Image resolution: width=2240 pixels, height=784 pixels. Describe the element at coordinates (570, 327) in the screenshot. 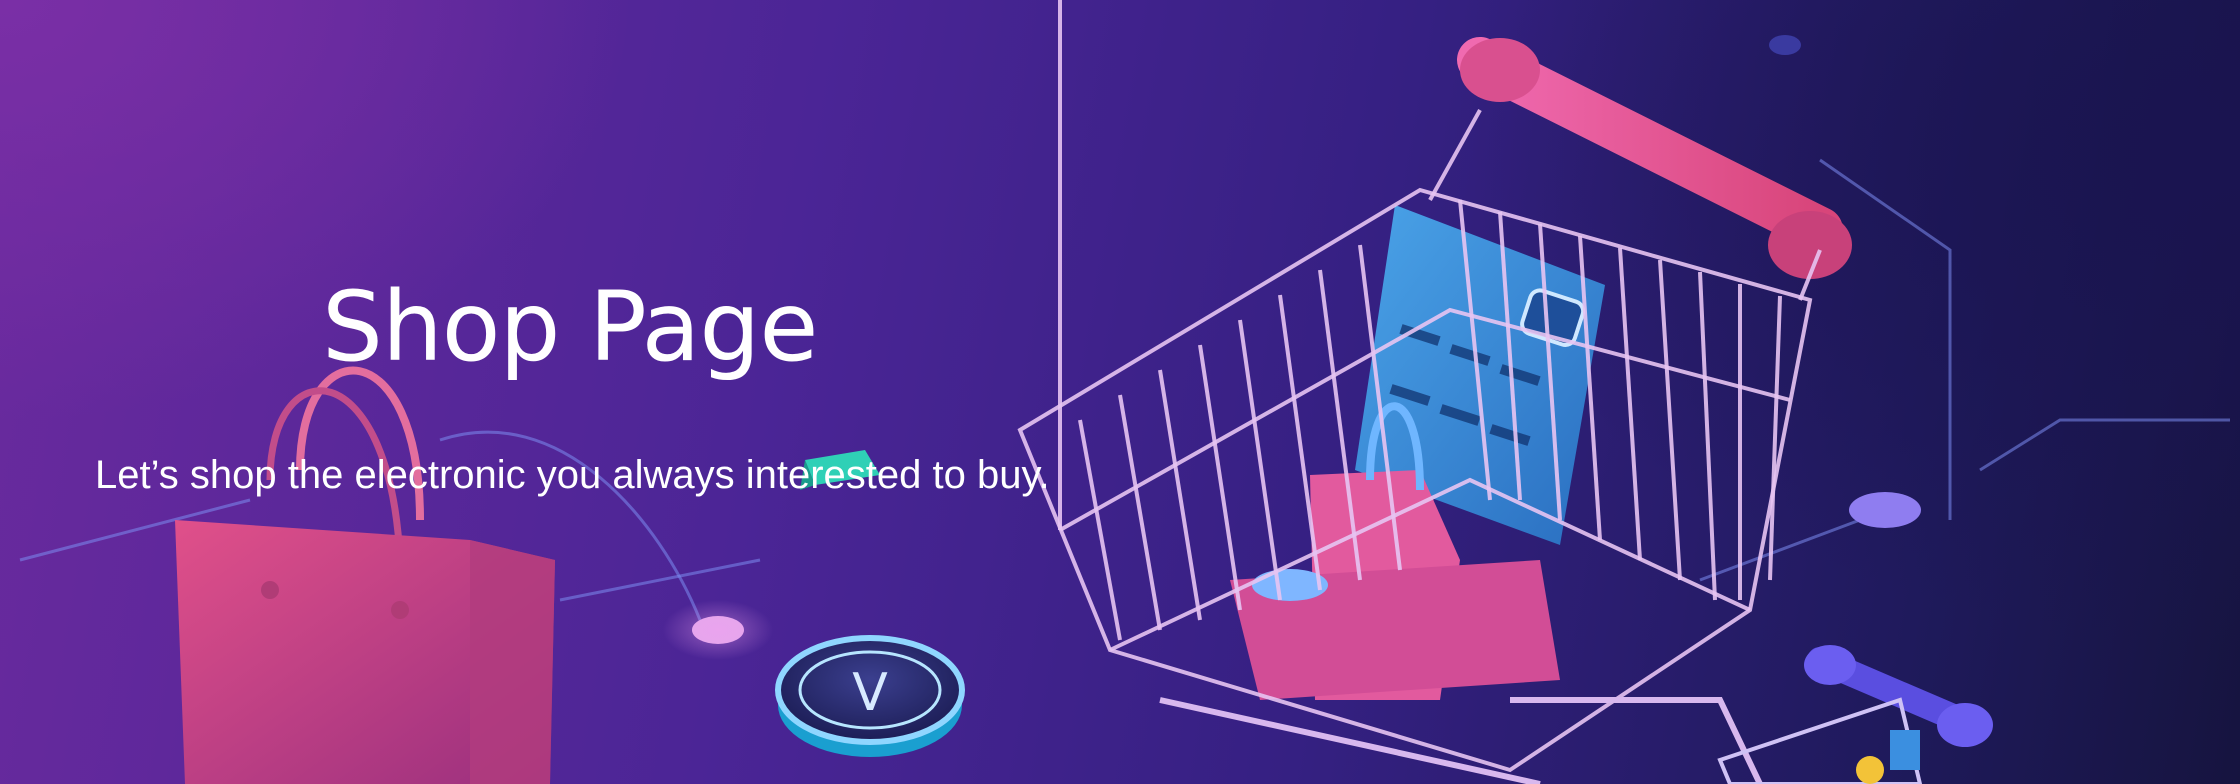

I see `page-title: Shop Page` at that location.